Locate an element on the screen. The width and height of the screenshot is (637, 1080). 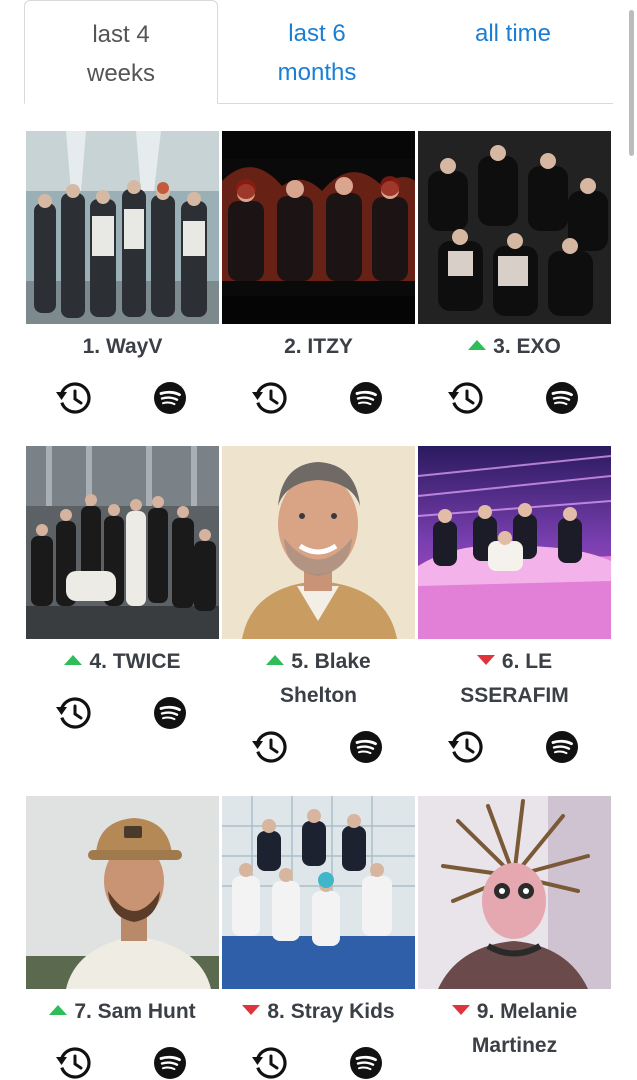
artist-name: 2. ITZY is located at coordinates (318, 347).